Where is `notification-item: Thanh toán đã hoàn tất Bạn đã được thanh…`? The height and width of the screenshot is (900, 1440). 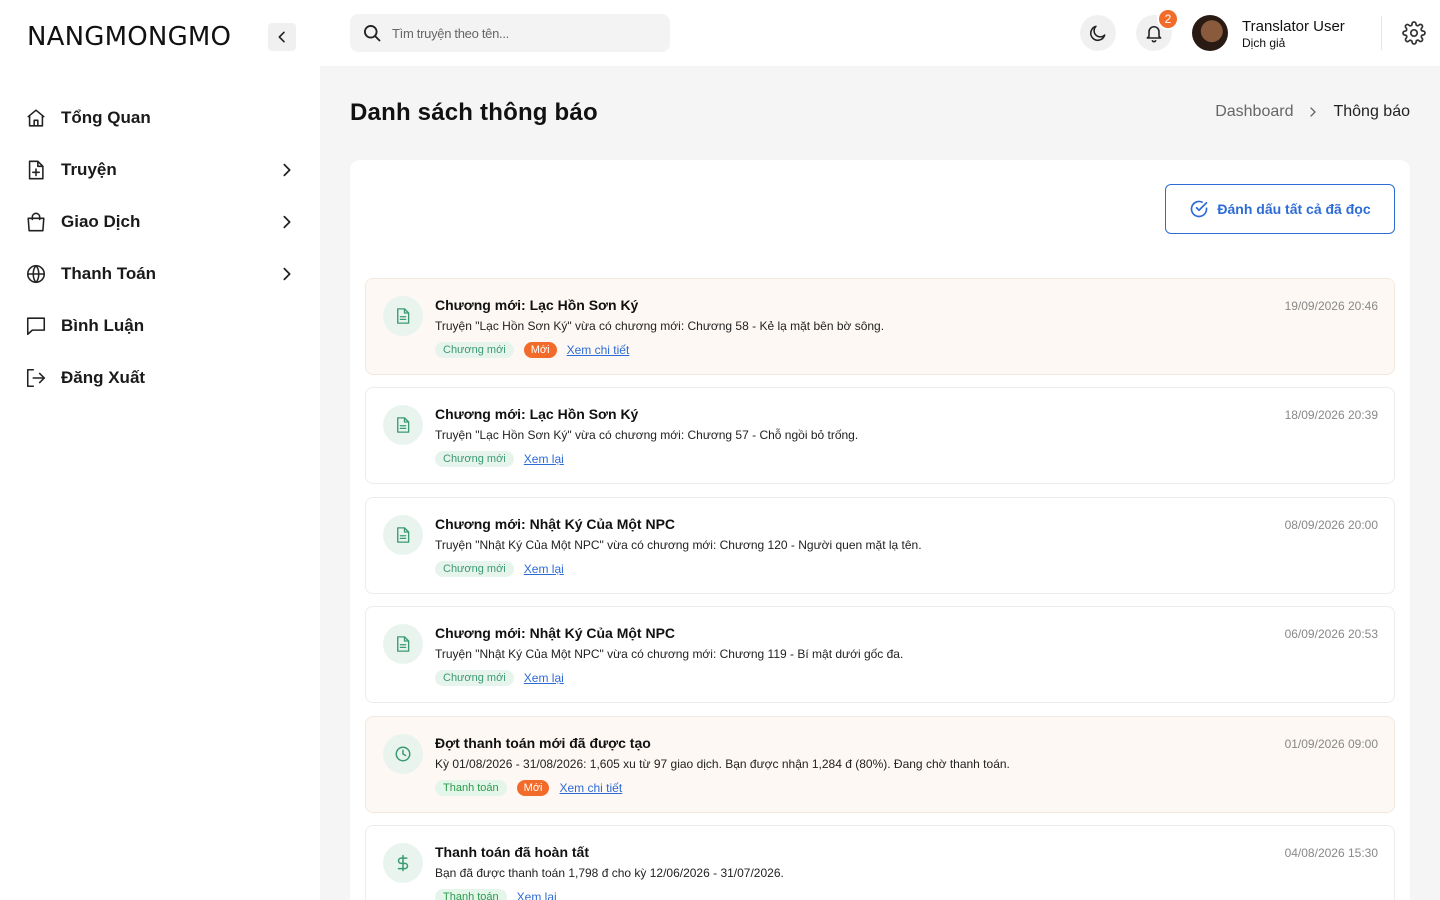 notification-item: Thanh toán đã hoàn tất Bạn đã được thanh… is located at coordinates (880, 862).